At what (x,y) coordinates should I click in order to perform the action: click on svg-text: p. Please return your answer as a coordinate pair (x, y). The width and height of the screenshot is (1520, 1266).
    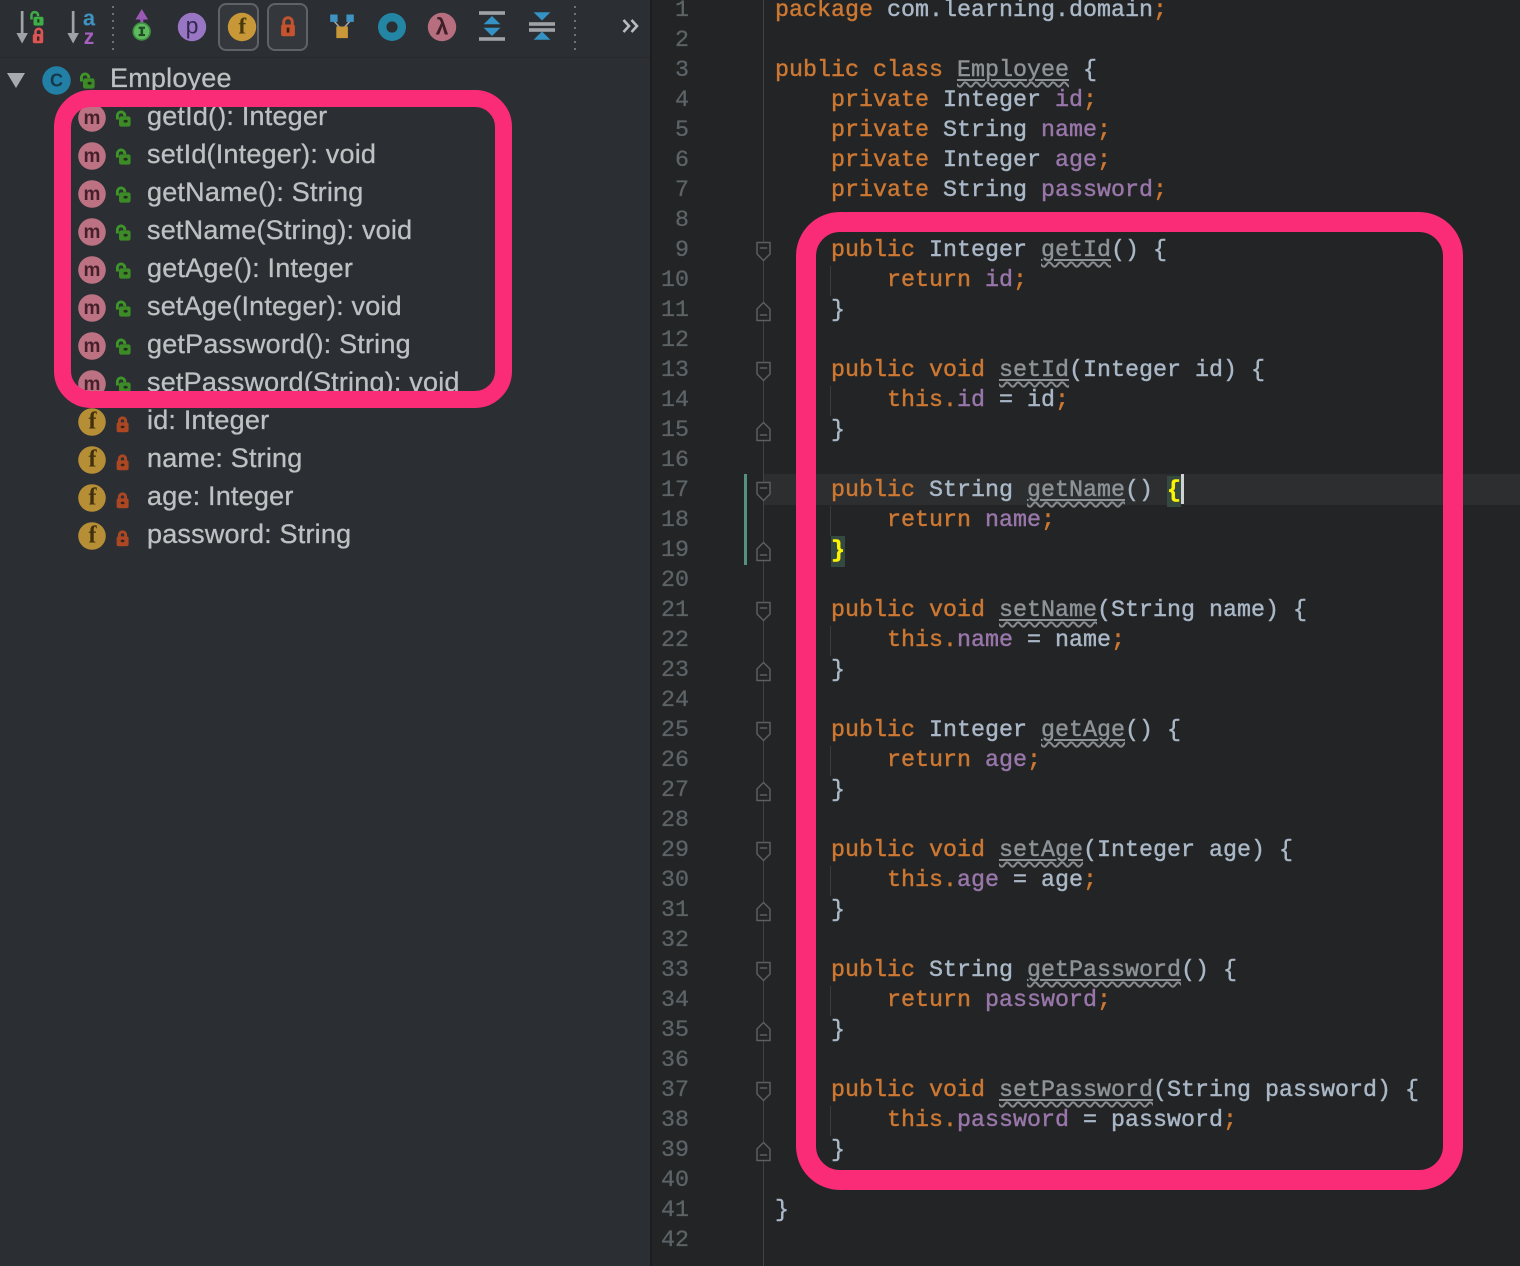
    Looking at the image, I should click on (192, 26).